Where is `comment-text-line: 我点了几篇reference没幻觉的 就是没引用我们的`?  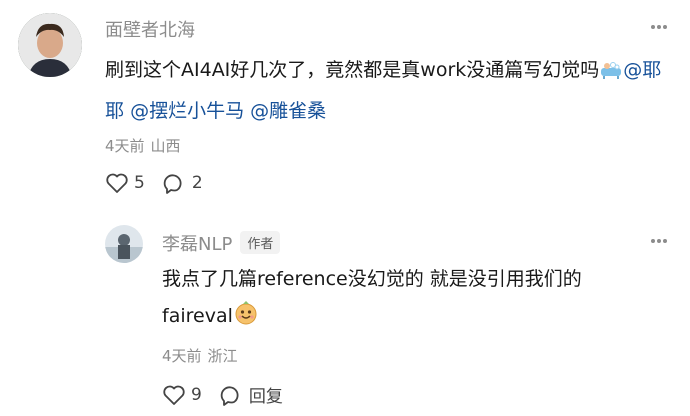 comment-text-line: 我点了几篇reference没幻觉的 就是没引用我们的 is located at coordinates (372, 279).